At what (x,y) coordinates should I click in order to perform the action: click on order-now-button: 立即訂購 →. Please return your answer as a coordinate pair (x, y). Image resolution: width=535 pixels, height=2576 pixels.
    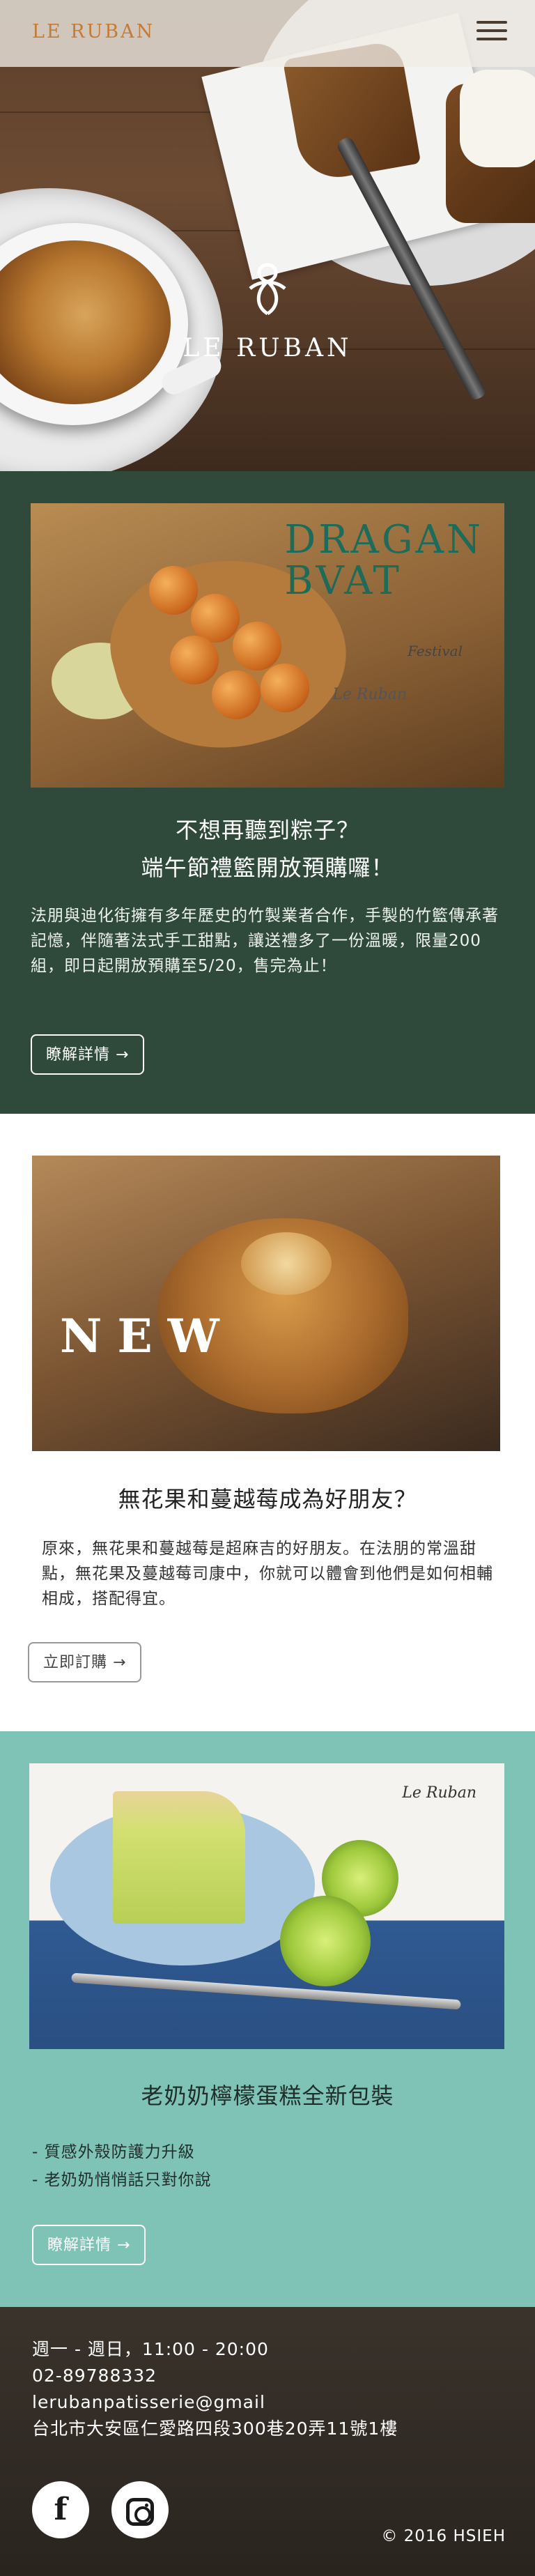
    Looking at the image, I should click on (85, 1662).